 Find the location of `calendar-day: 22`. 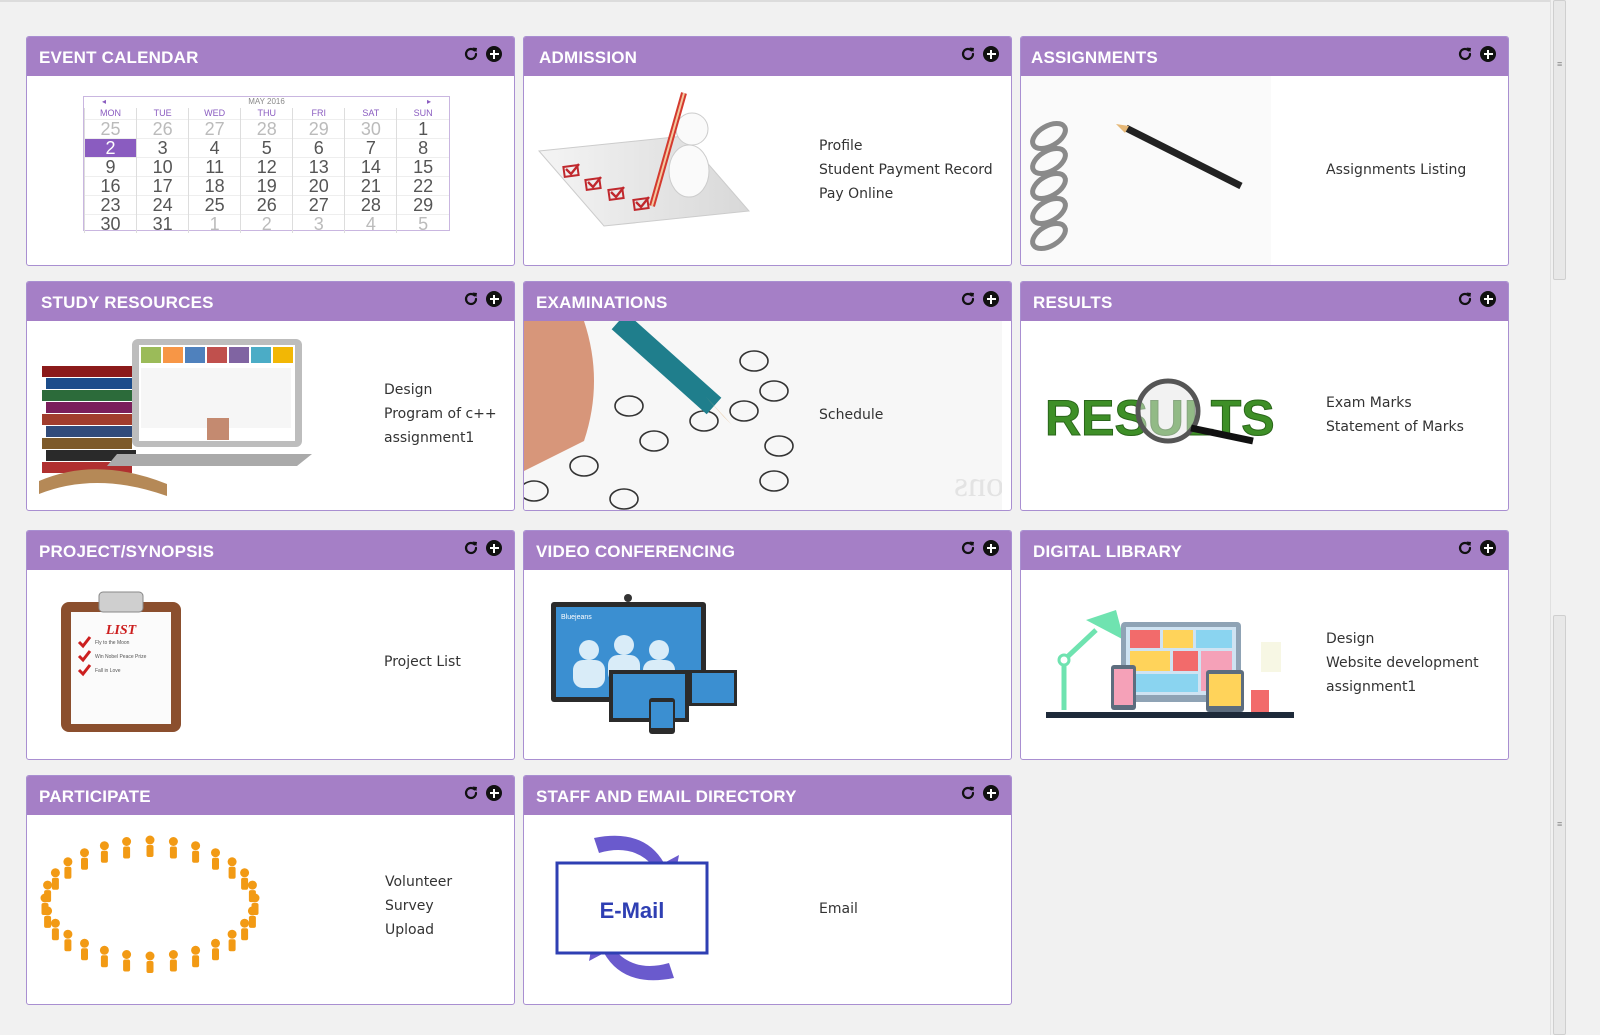

calendar-day: 22 is located at coordinates (422, 185).